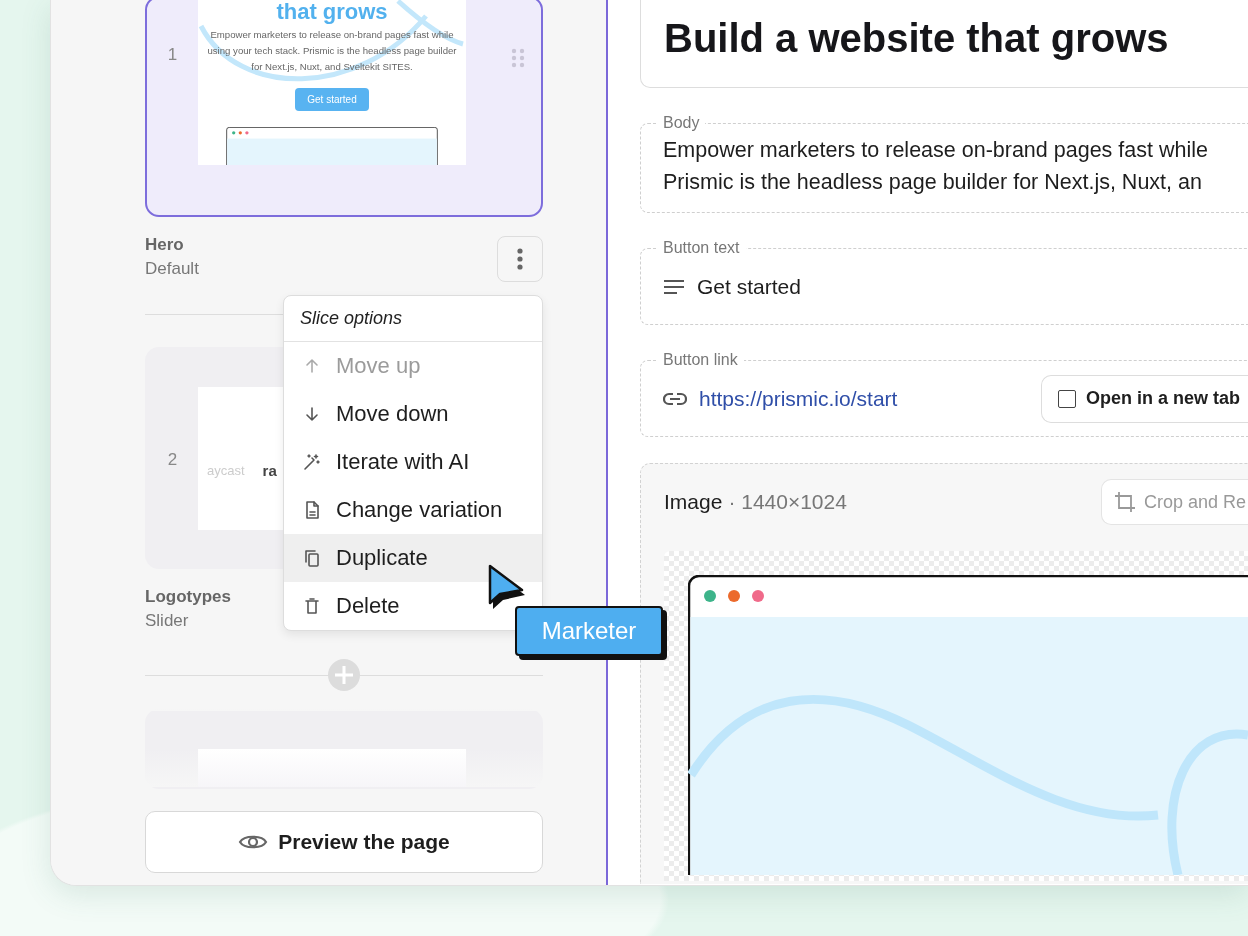  What do you see at coordinates (332, 99) in the screenshot?
I see `thumbnail-button: Get started` at bounding box center [332, 99].